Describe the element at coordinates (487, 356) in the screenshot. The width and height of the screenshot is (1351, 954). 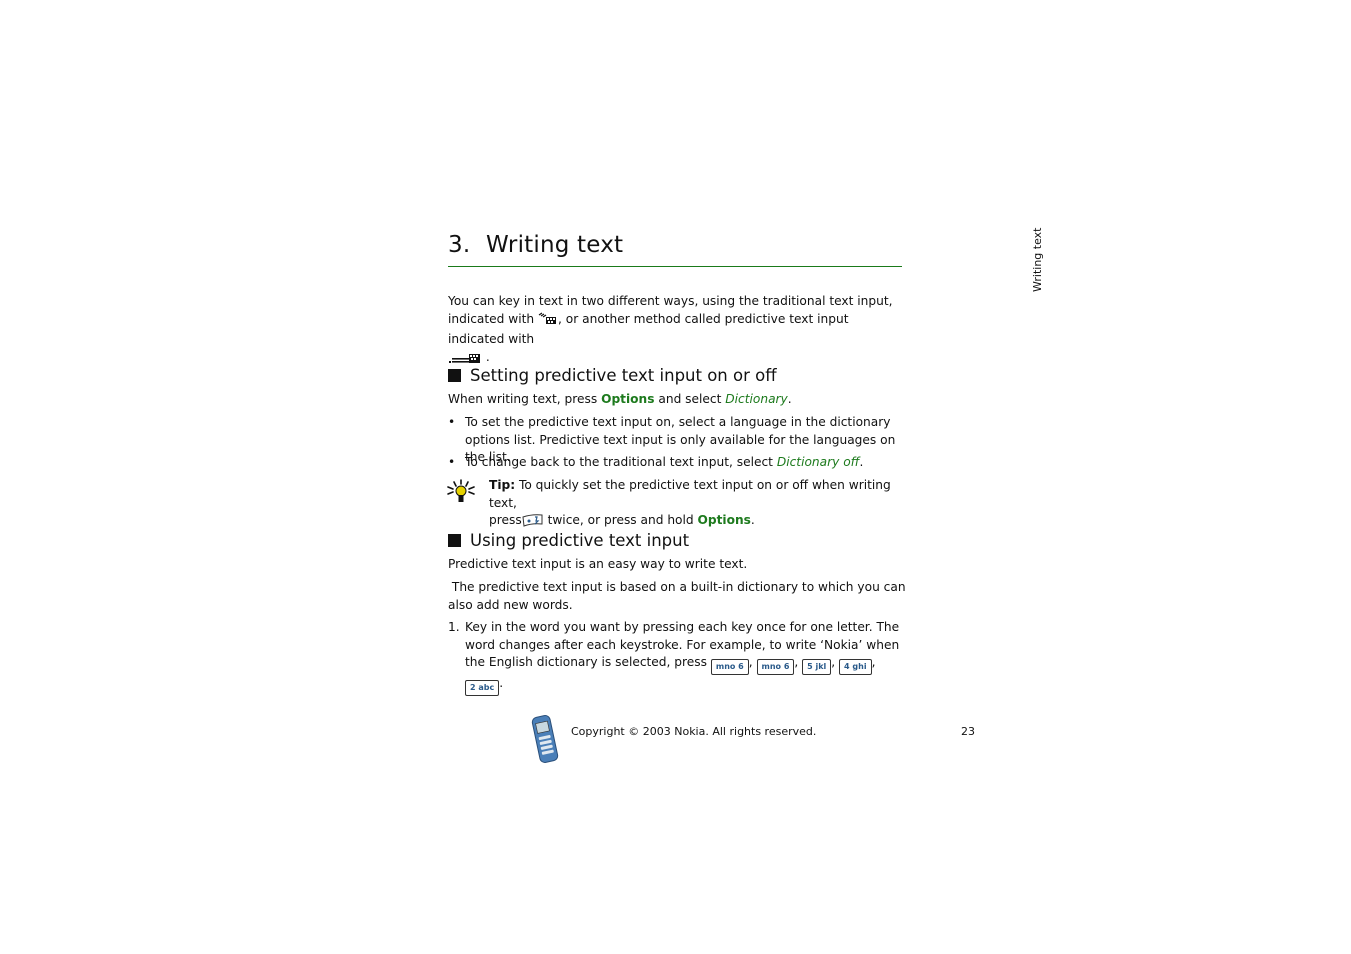
I see `intro-line-3-end: .` at that location.